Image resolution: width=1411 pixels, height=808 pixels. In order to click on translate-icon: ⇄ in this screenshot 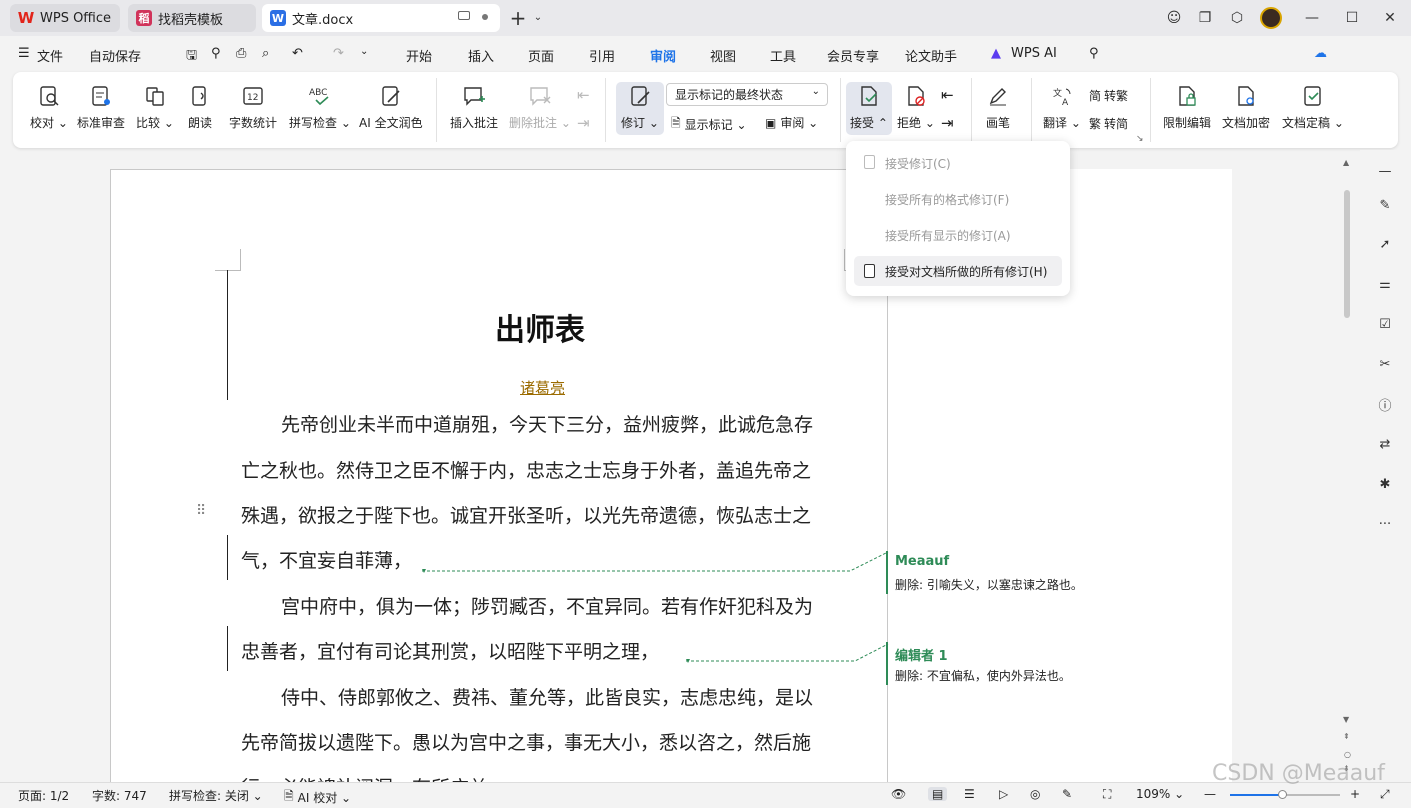, I will do `click(1385, 444)`.